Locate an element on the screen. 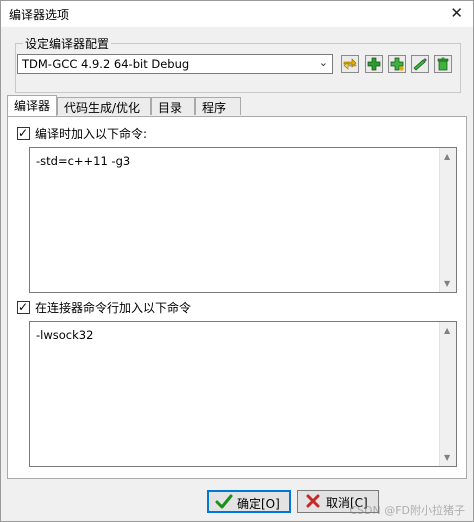 This screenshot has height=522, width=474. check-icon is located at coordinates (224, 503).